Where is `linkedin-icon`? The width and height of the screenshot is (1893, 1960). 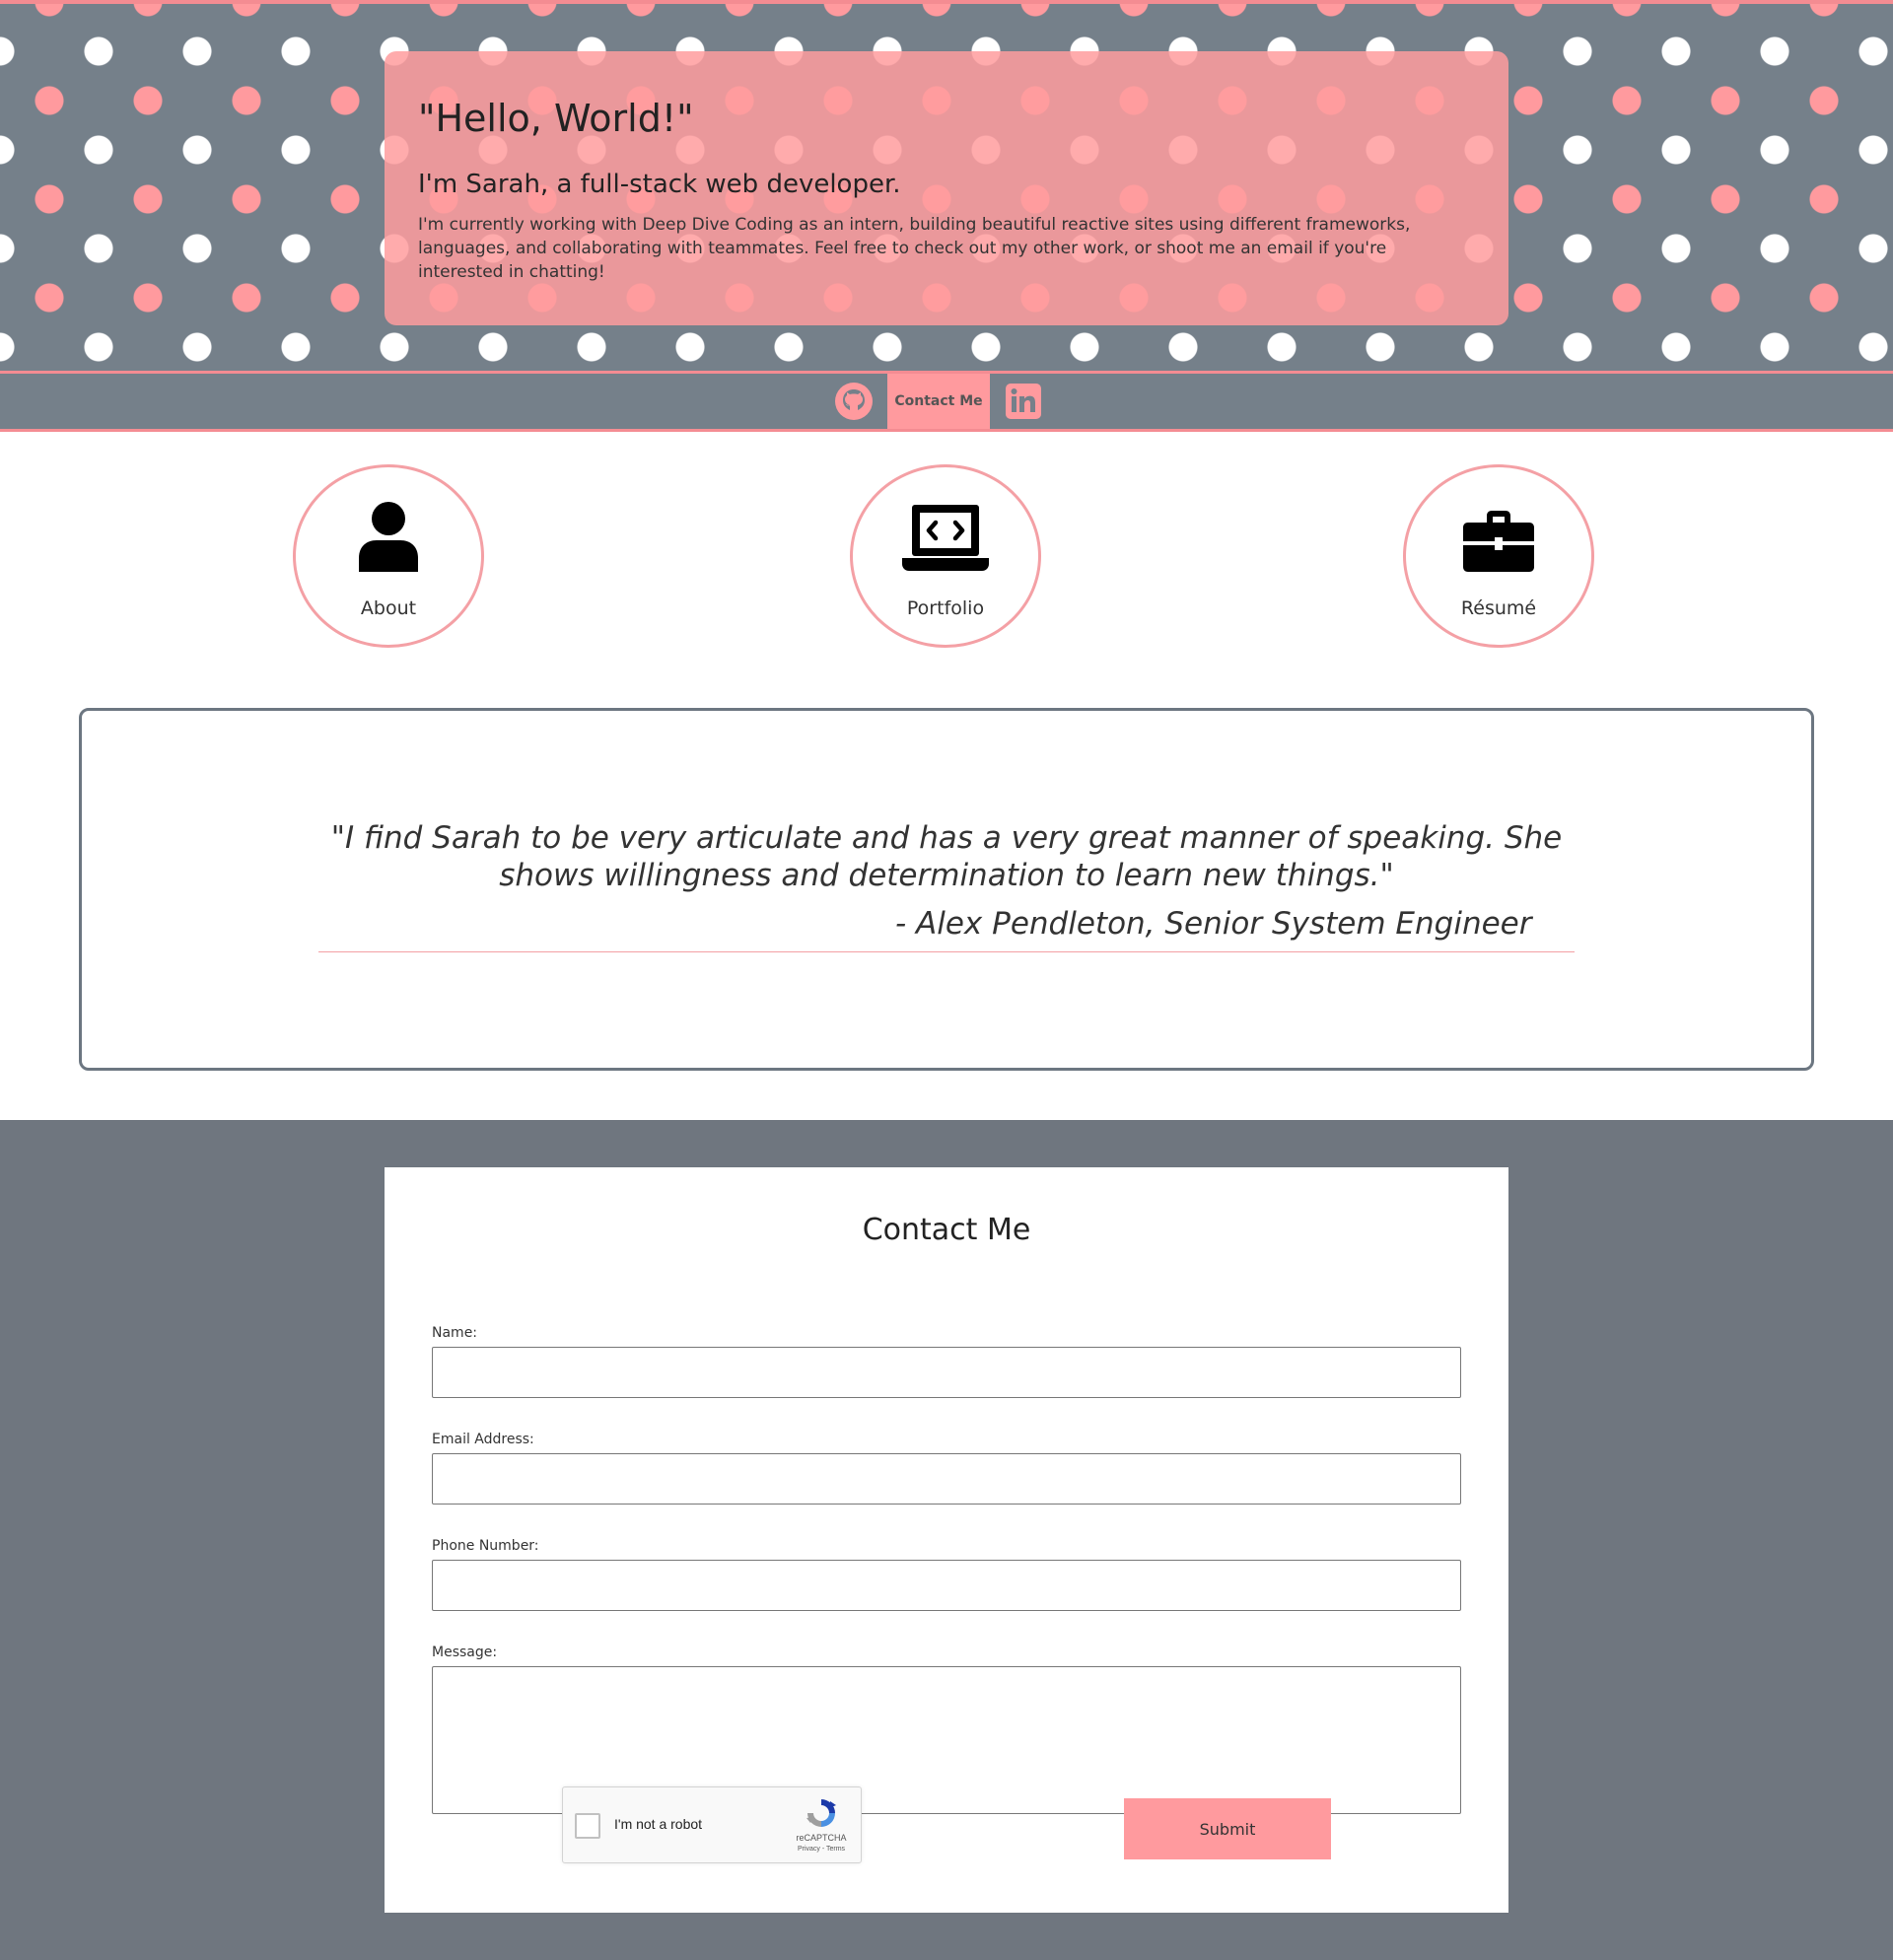 linkedin-icon is located at coordinates (1024, 401).